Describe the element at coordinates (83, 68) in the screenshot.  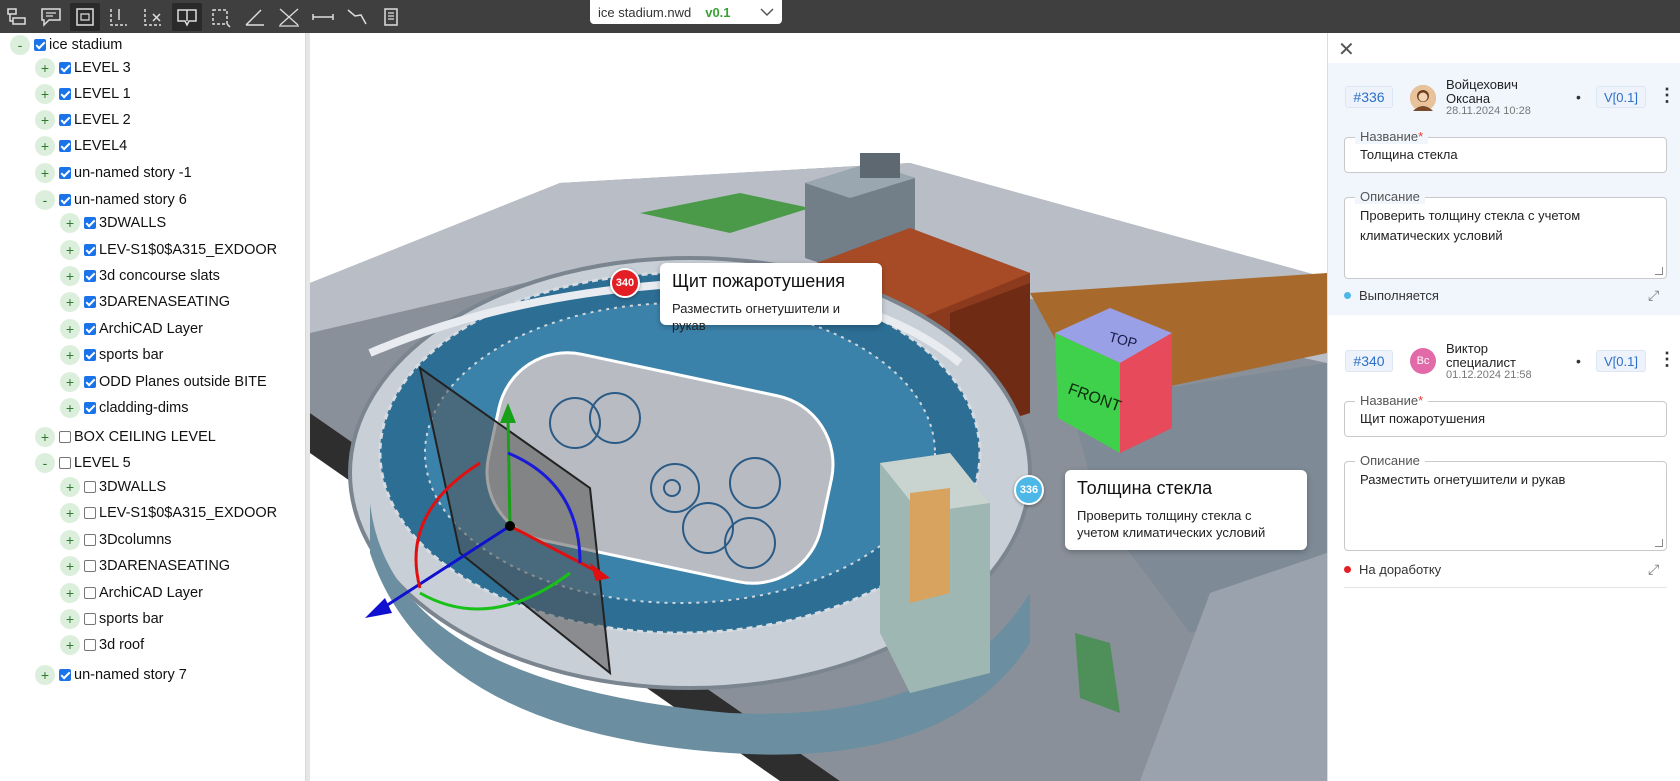
I see `tree-item: + LEVEL 3` at that location.